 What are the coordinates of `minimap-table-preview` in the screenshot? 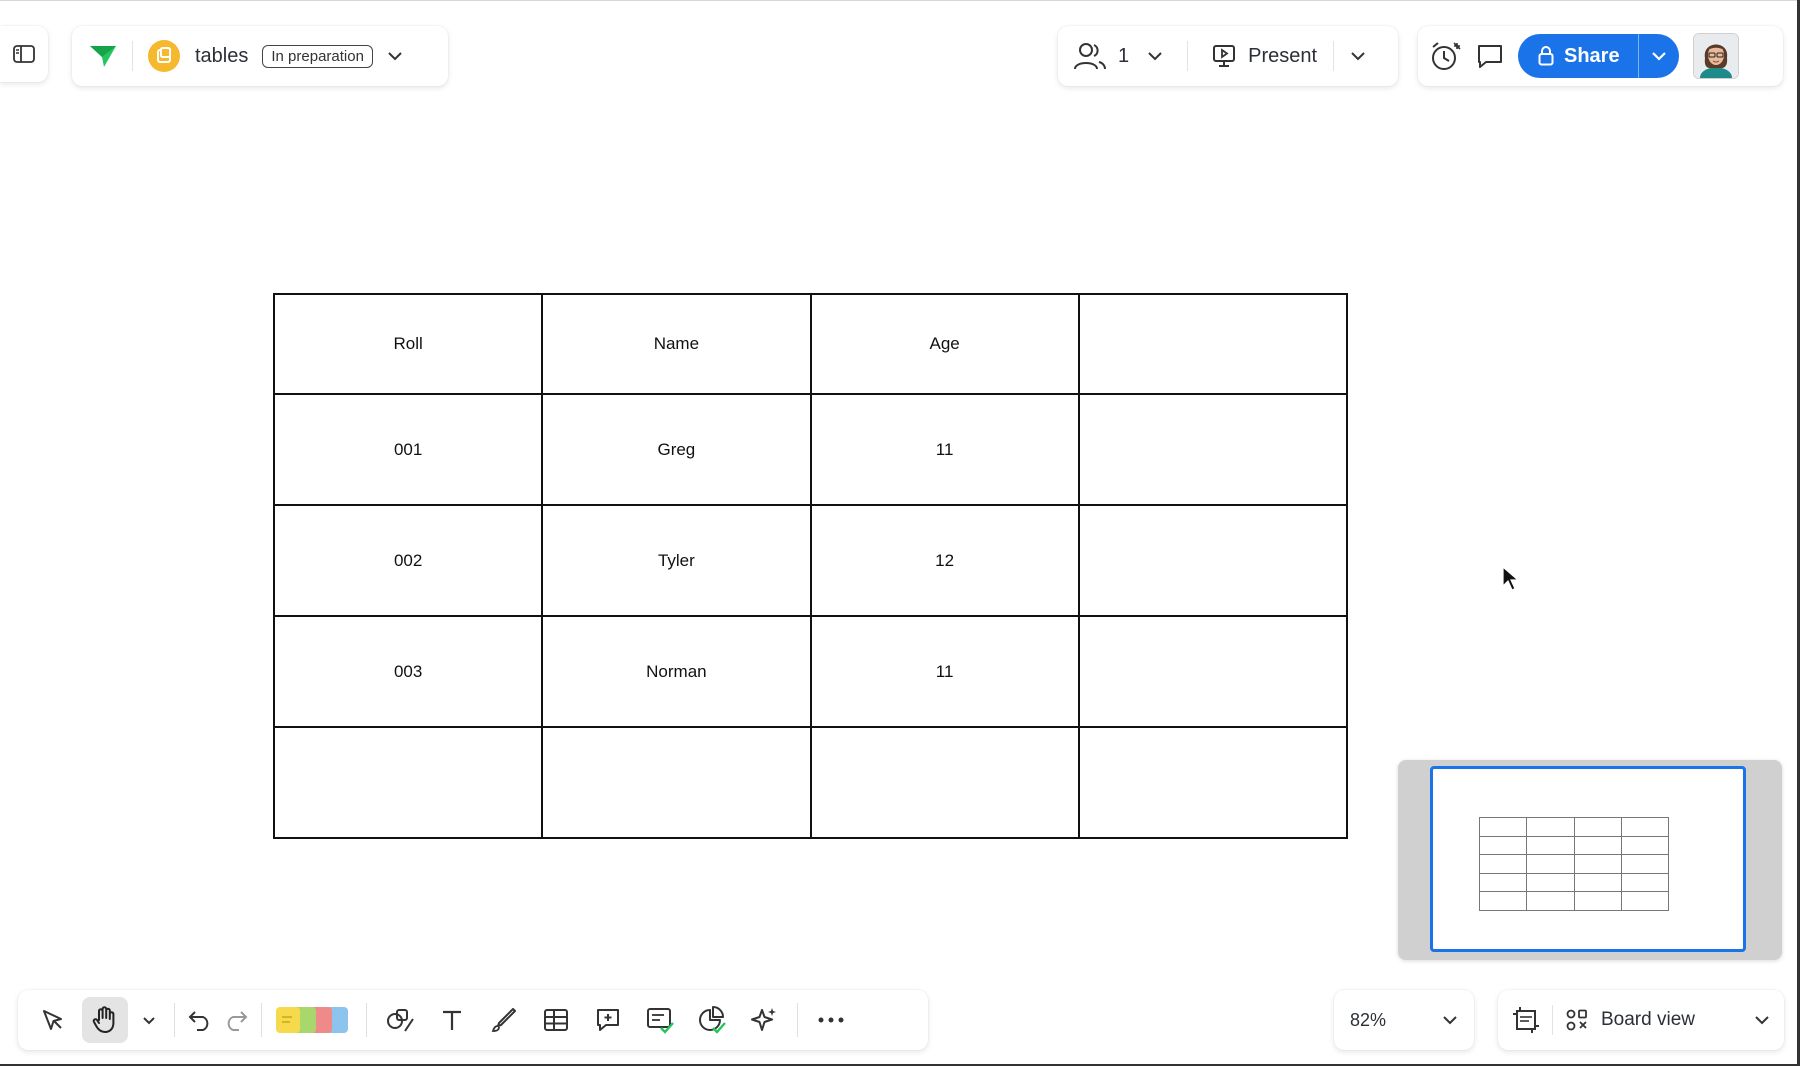 It's located at (1574, 864).